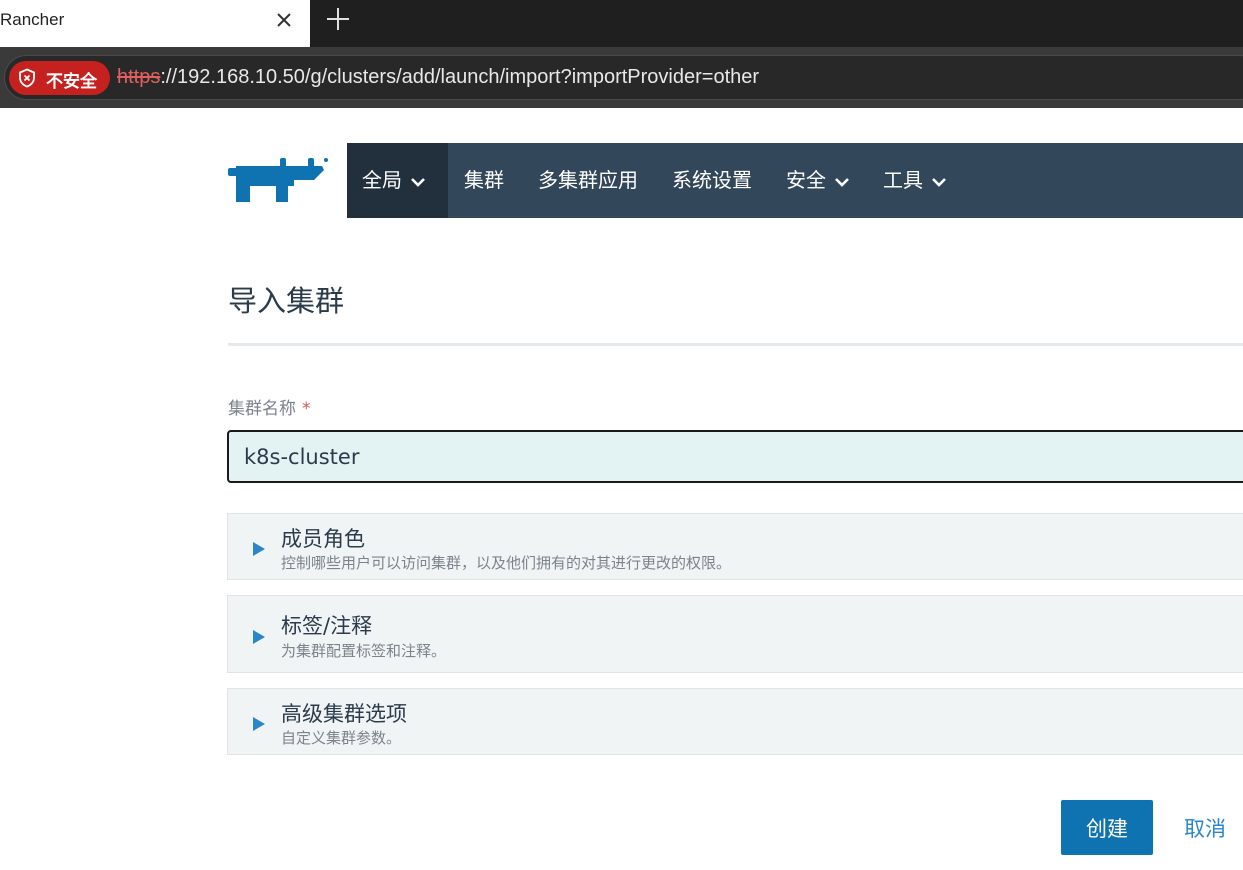 The image size is (1243, 870). What do you see at coordinates (27, 78) in the screenshot?
I see `shield-warning-icon` at bounding box center [27, 78].